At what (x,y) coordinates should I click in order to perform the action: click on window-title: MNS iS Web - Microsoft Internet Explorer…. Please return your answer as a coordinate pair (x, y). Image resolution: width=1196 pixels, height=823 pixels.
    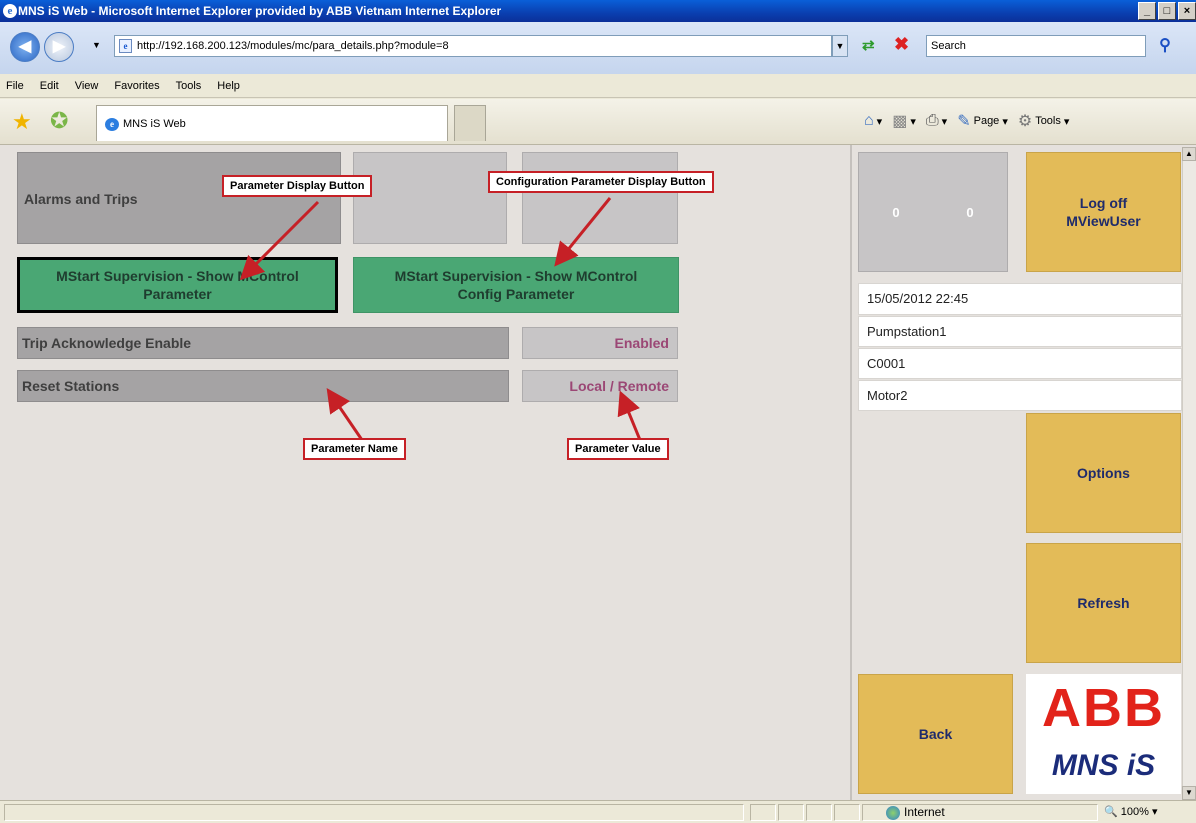
    Looking at the image, I should click on (260, 11).